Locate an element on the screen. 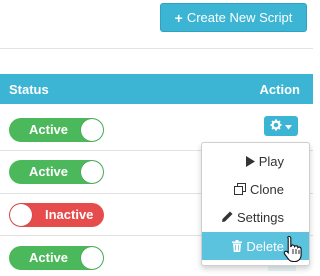  caret-down-icon is located at coordinates (288, 126).